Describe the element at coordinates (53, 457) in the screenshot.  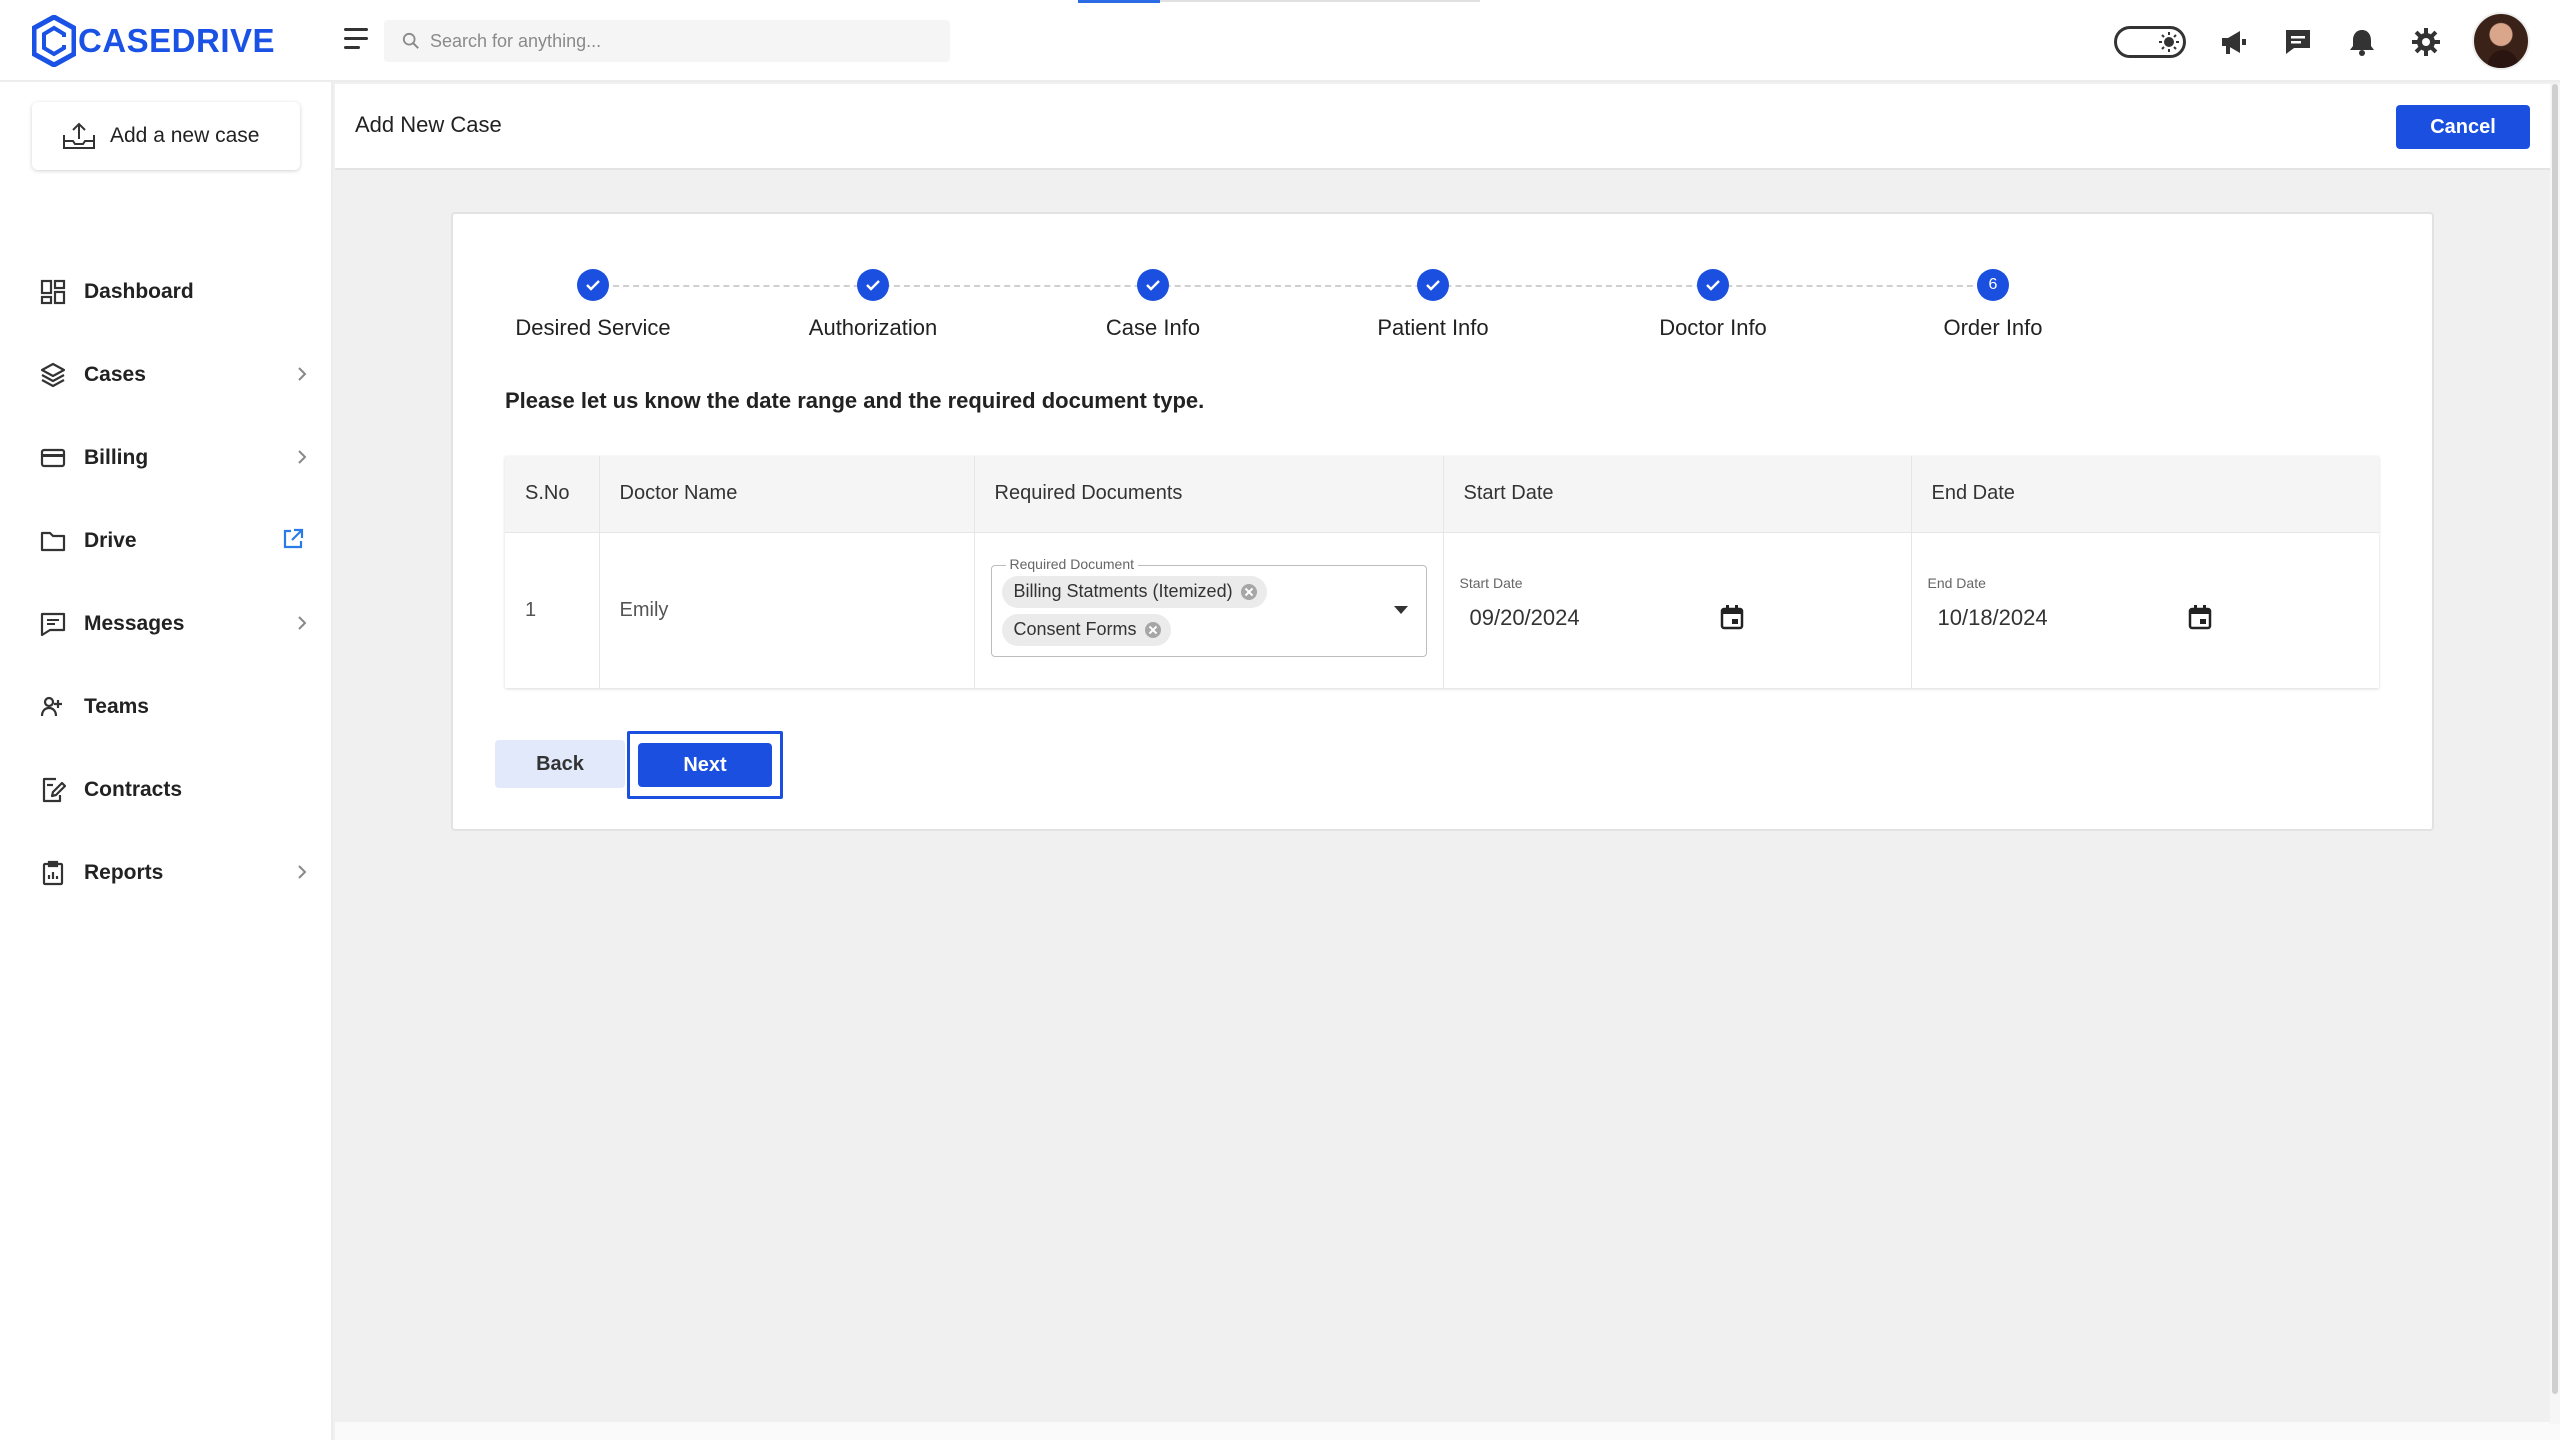
I see `card-icon` at that location.